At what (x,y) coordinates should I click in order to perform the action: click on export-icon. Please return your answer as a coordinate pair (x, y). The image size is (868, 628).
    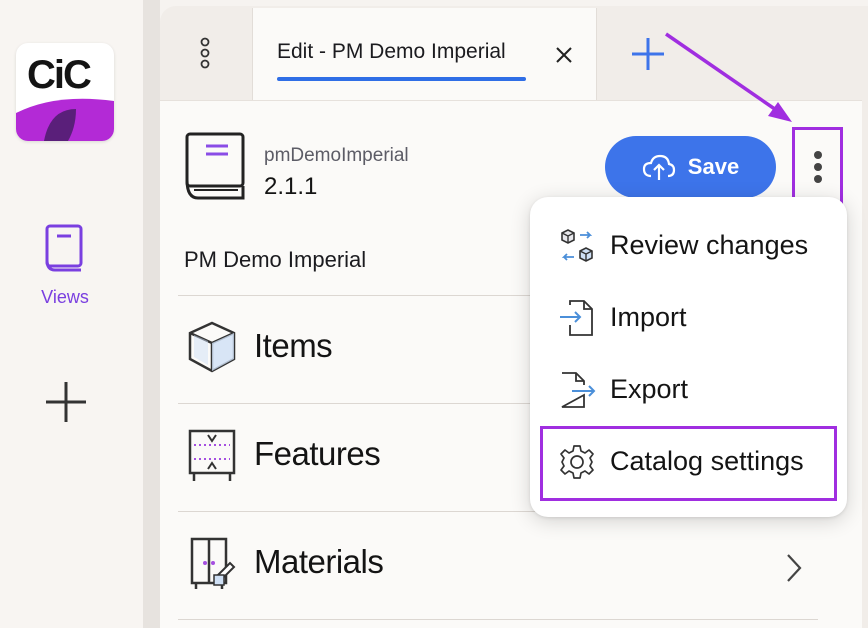
    Looking at the image, I should click on (577, 390).